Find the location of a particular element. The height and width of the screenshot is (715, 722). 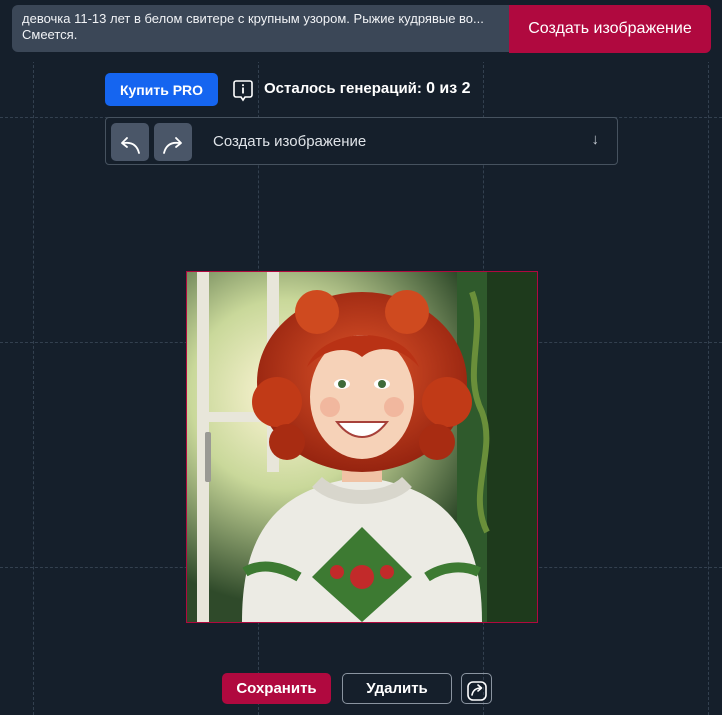

redo-icon is located at coordinates (173, 146).